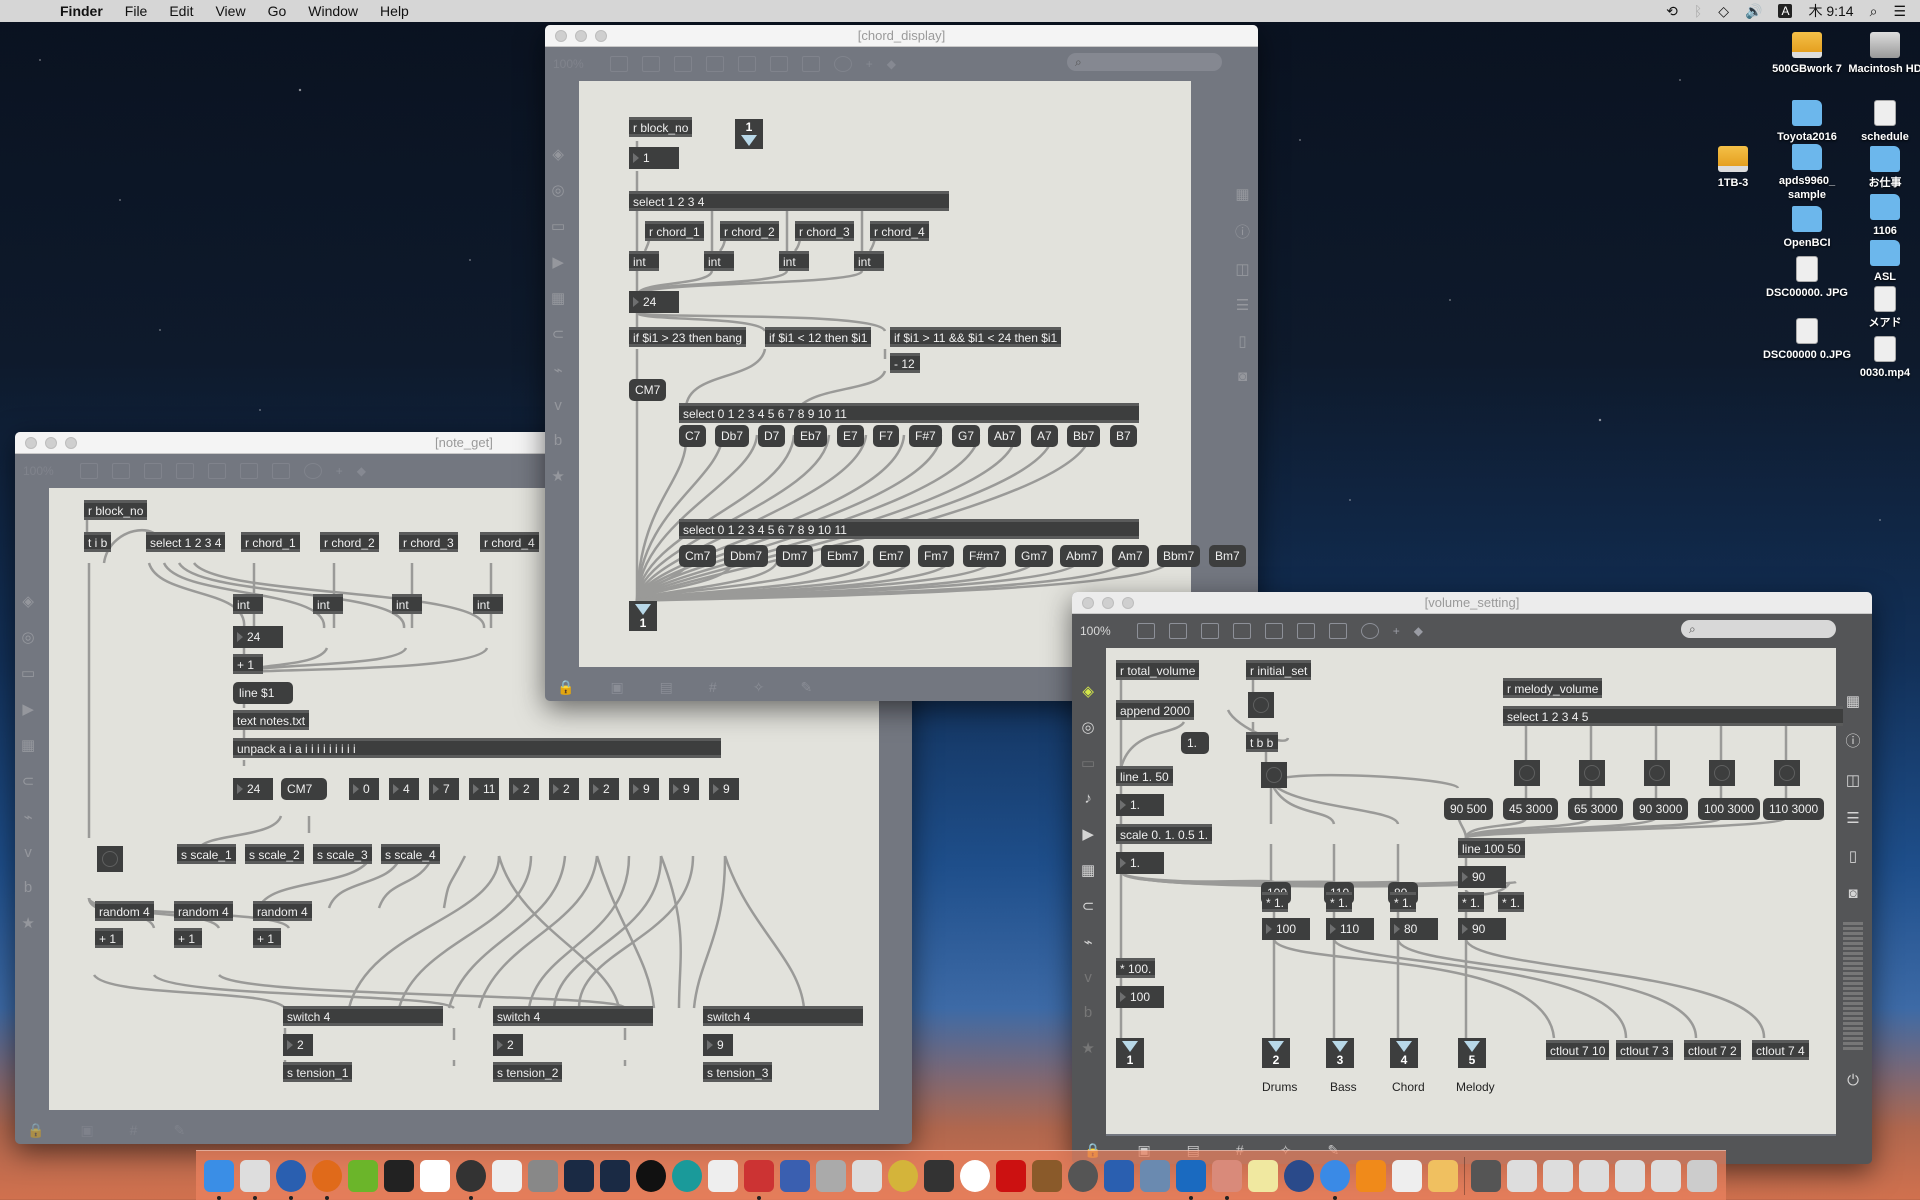 The image size is (1920, 1200). What do you see at coordinates (1158, 670) in the screenshot?
I see `r-total-volume: r total_volume` at bounding box center [1158, 670].